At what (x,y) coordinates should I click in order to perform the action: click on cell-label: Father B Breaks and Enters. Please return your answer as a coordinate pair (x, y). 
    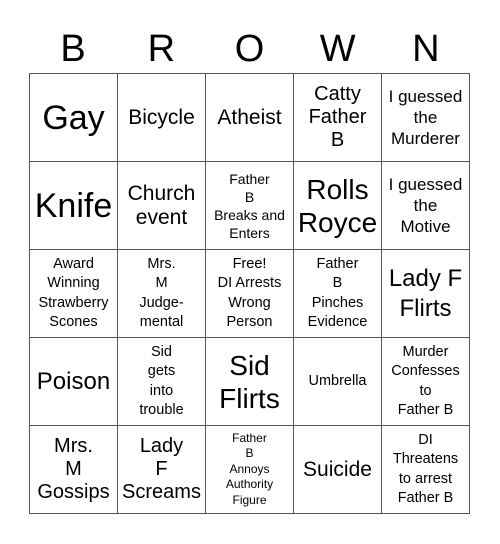
    Looking at the image, I should click on (249, 205).